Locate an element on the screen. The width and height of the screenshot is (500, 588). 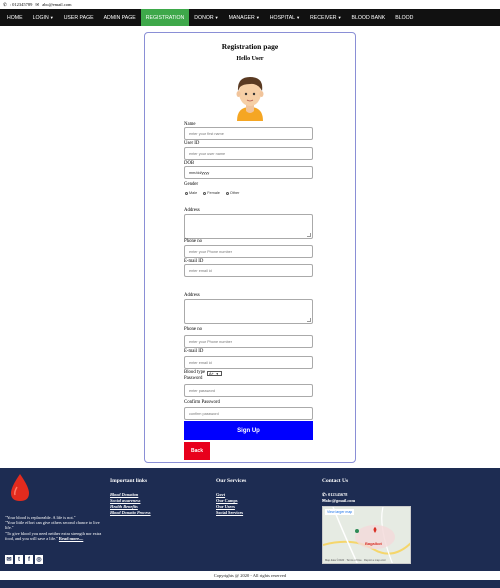
greeting: Hello User is located at coordinates (250, 59).